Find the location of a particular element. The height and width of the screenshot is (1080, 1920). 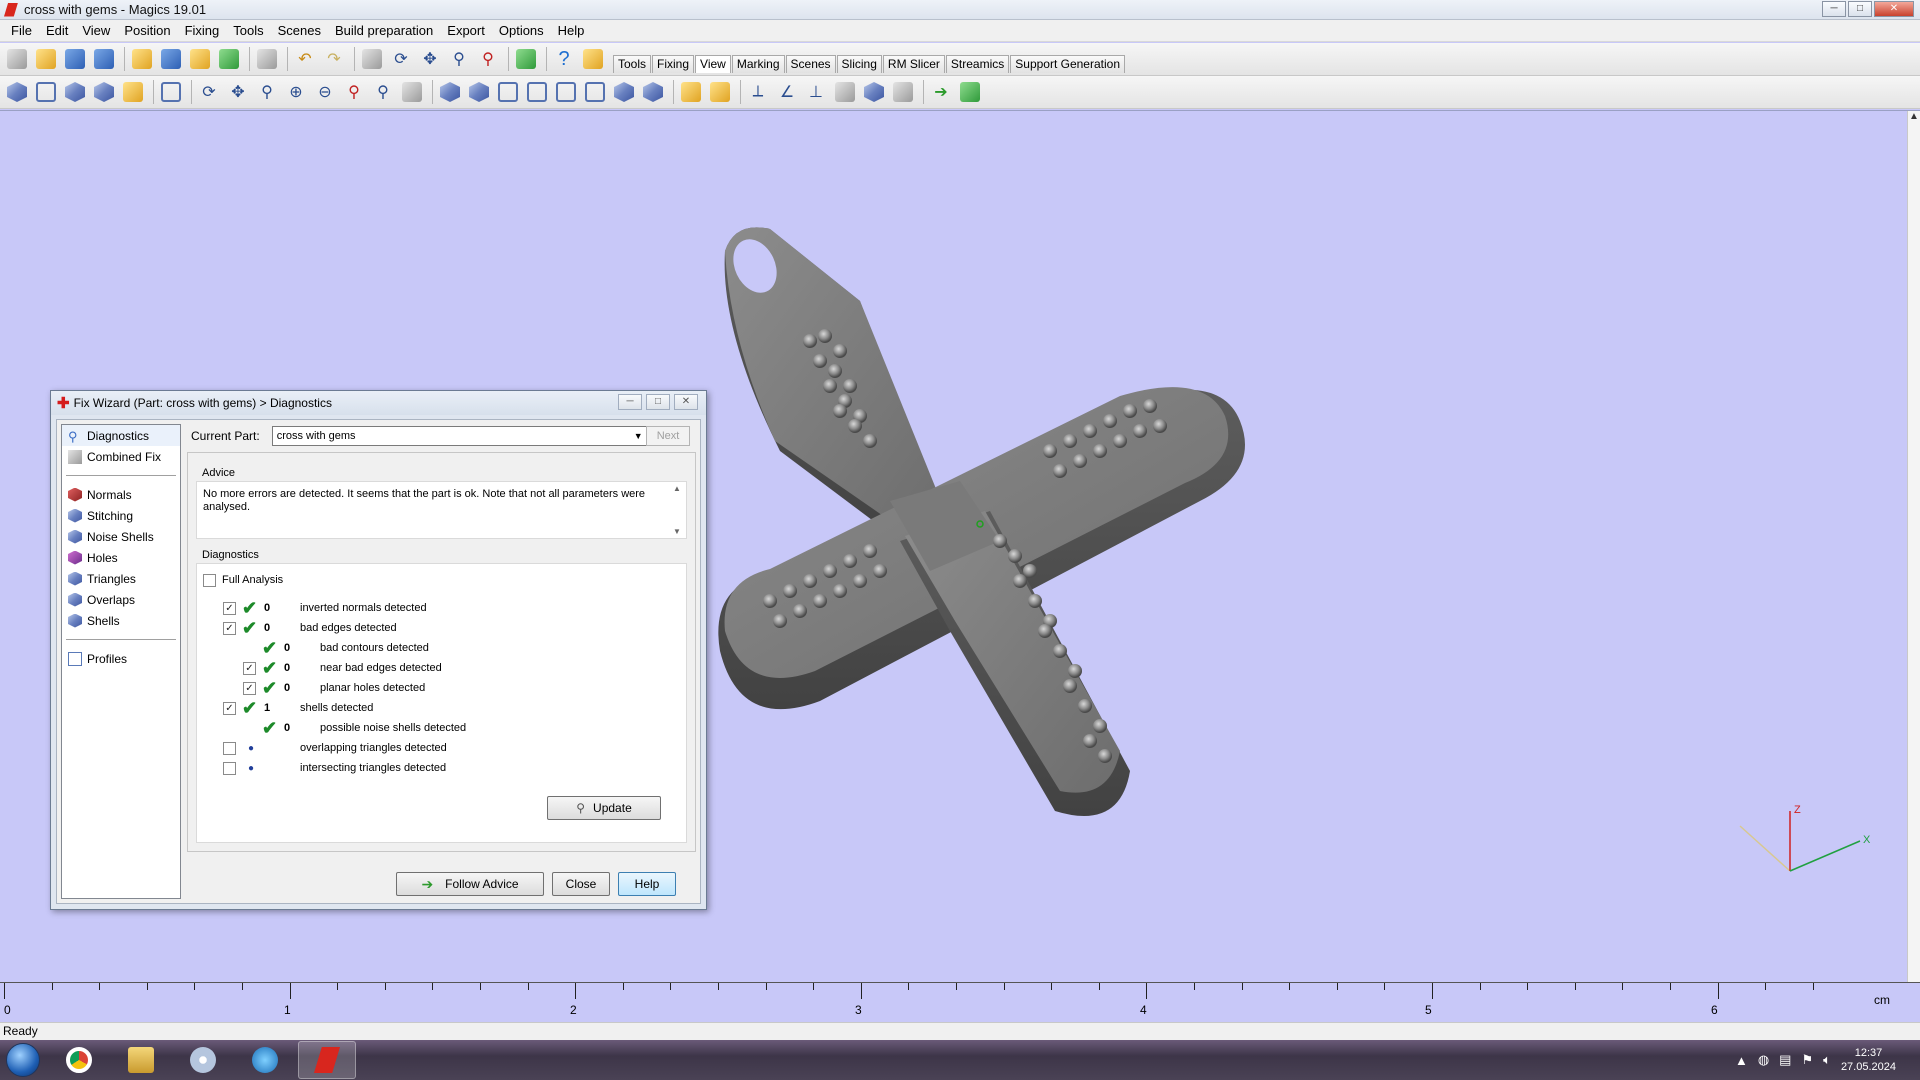

view-left-icon is located at coordinates (508, 92).